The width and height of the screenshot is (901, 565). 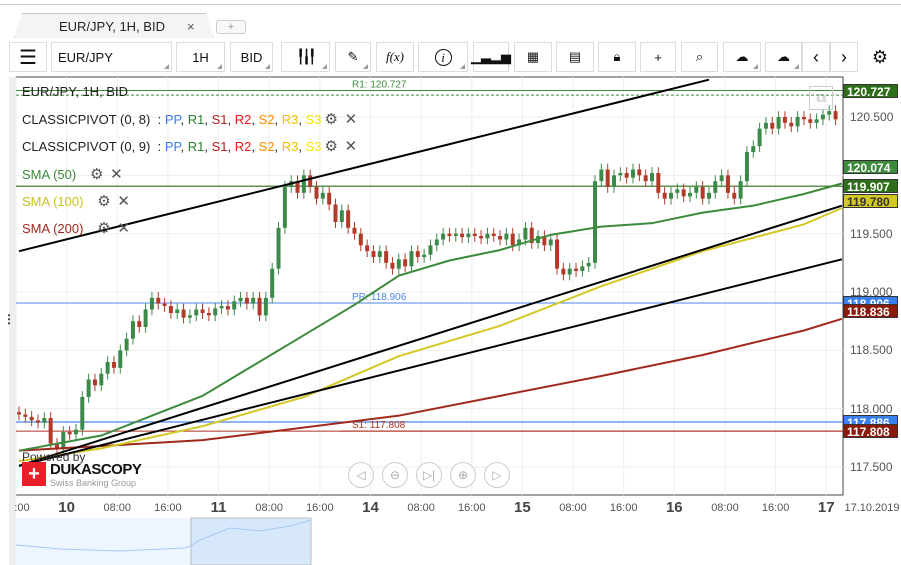 What do you see at coordinates (742, 57) in the screenshot?
I see `upload-button: ☁` at bounding box center [742, 57].